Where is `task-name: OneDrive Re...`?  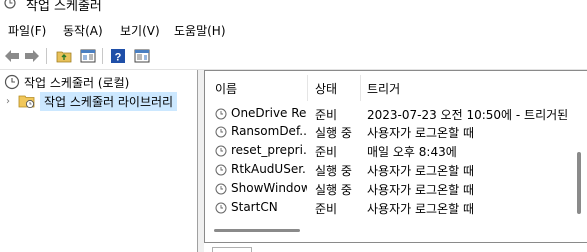 task-name: OneDrive Re... is located at coordinates (269, 113).